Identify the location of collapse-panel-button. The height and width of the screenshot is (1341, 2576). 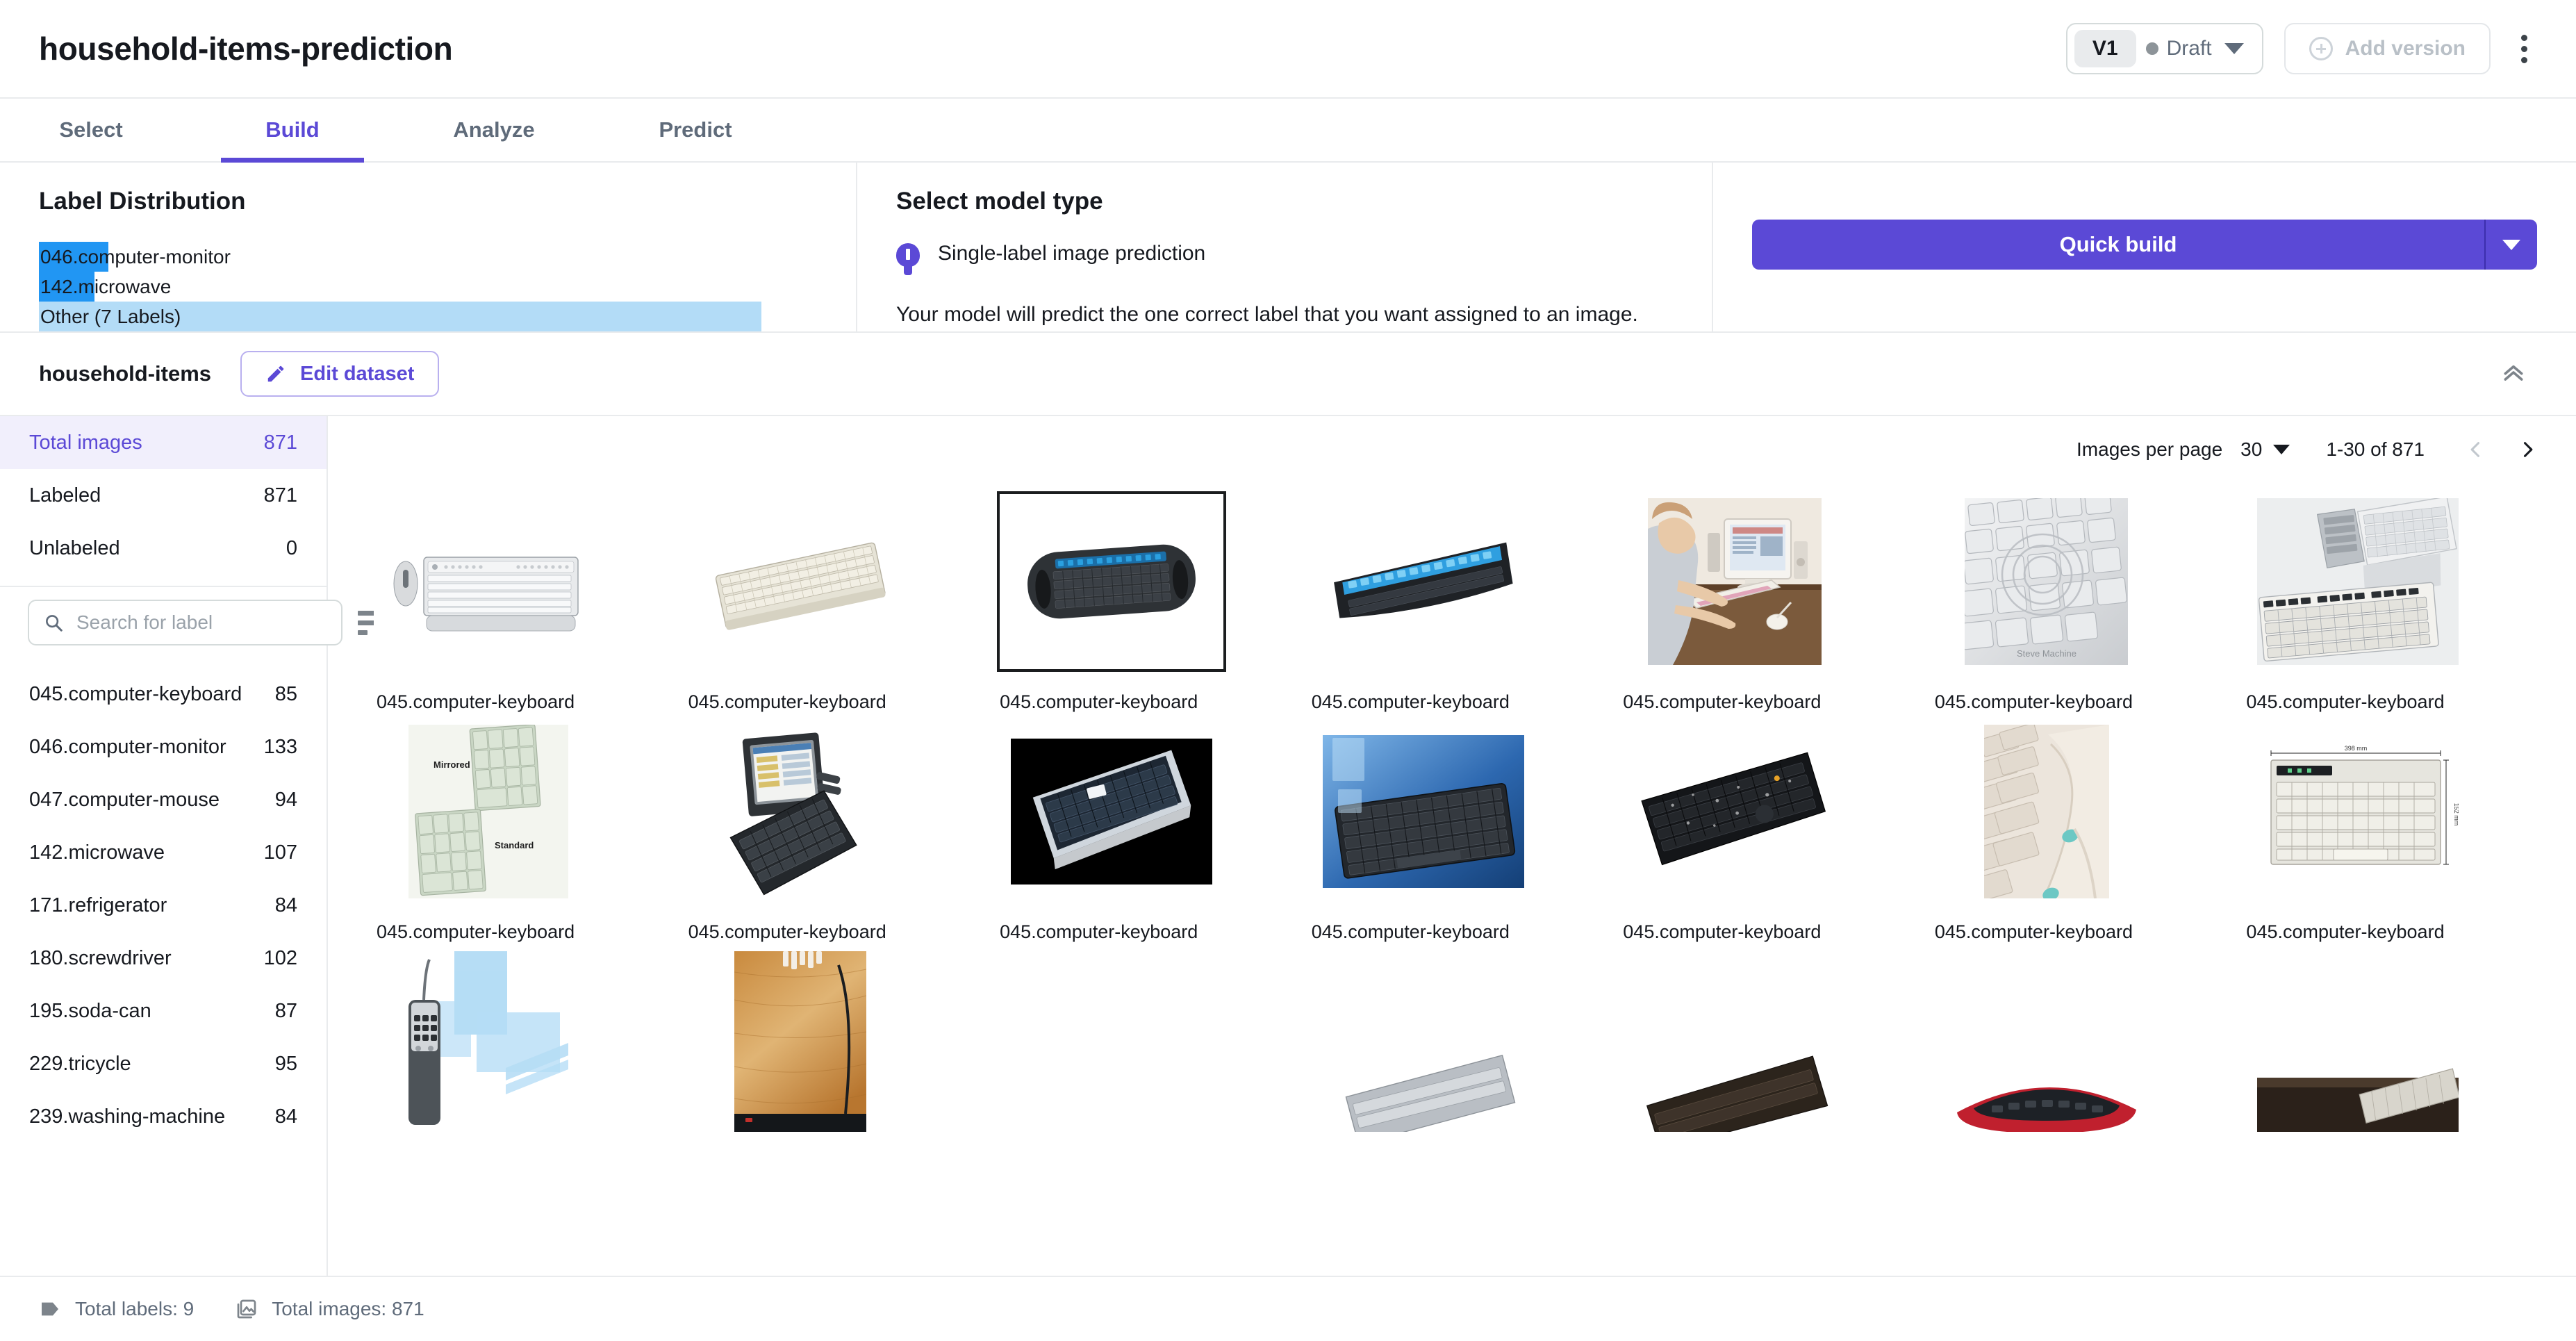
(2513, 374).